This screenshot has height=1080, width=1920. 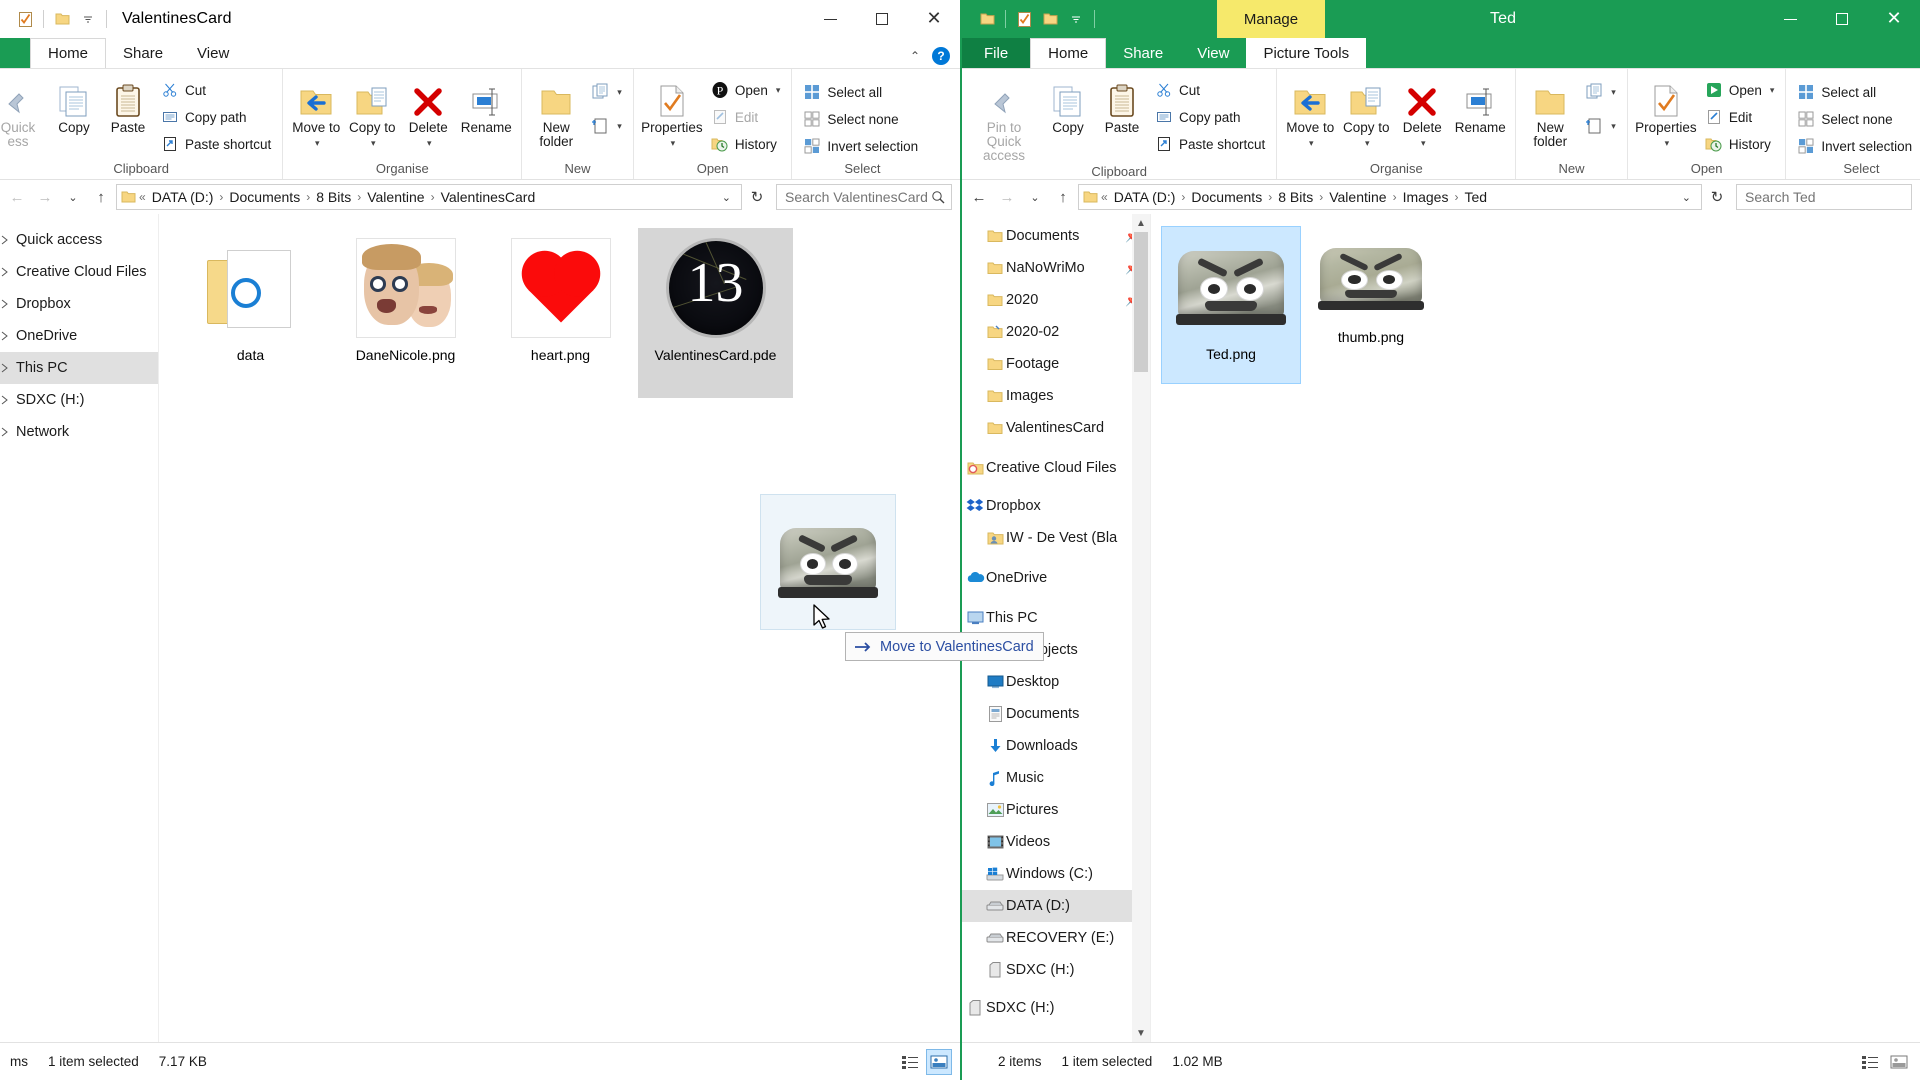 I want to click on sidebar-item-sdxc-h-2: SDXC (H:), so click(x=1056, y=1008).